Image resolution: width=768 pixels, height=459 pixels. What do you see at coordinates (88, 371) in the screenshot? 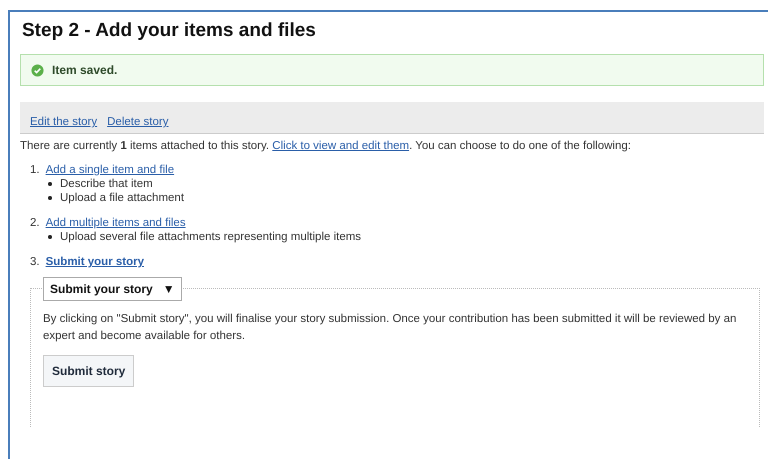
I see `submit-button: Submit story` at bounding box center [88, 371].